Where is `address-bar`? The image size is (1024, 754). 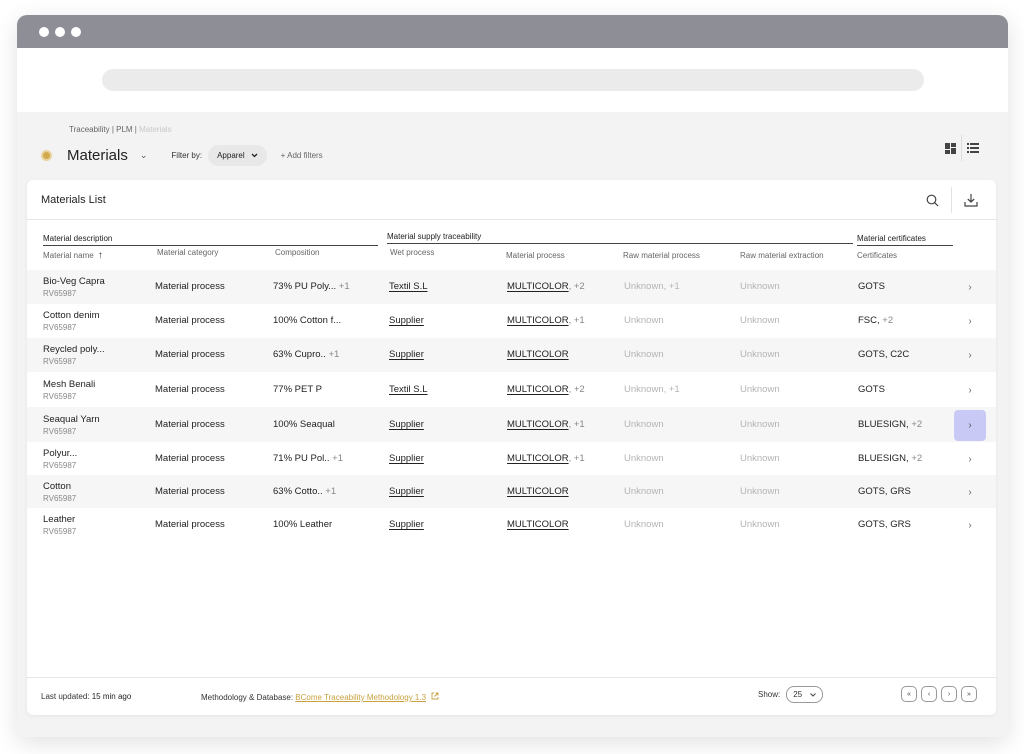 address-bar is located at coordinates (512, 80).